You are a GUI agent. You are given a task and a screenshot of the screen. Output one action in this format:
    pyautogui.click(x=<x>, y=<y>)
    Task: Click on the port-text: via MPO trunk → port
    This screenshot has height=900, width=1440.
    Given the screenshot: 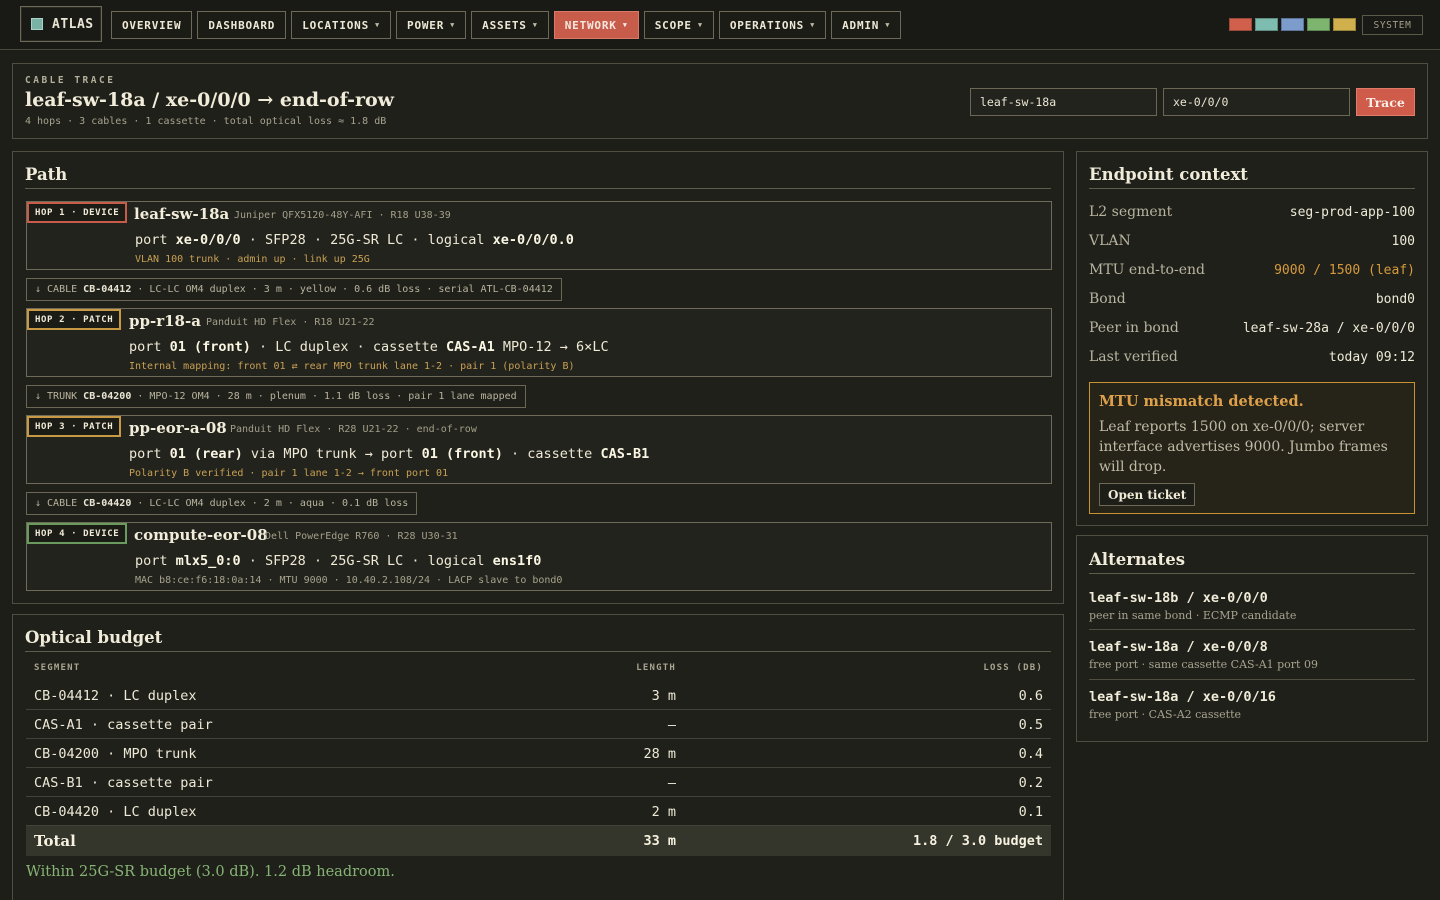 What is the action you would take?
    pyautogui.click(x=332, y=454)
    